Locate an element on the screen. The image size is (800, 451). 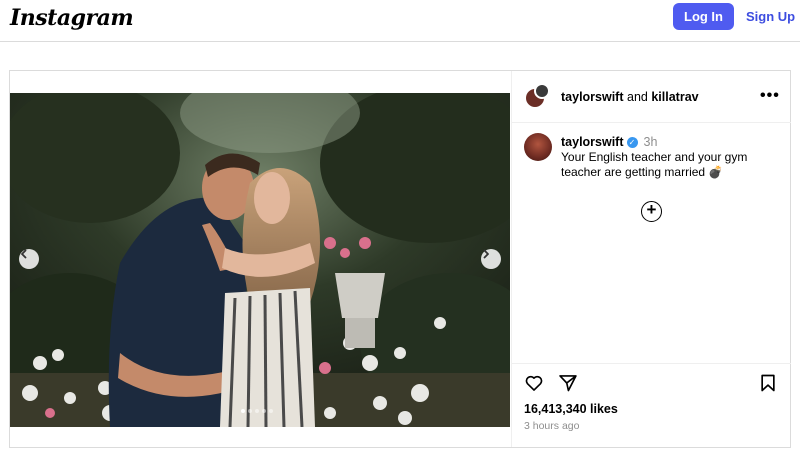
carousel-prev-button is located at coordinates (29, 259).